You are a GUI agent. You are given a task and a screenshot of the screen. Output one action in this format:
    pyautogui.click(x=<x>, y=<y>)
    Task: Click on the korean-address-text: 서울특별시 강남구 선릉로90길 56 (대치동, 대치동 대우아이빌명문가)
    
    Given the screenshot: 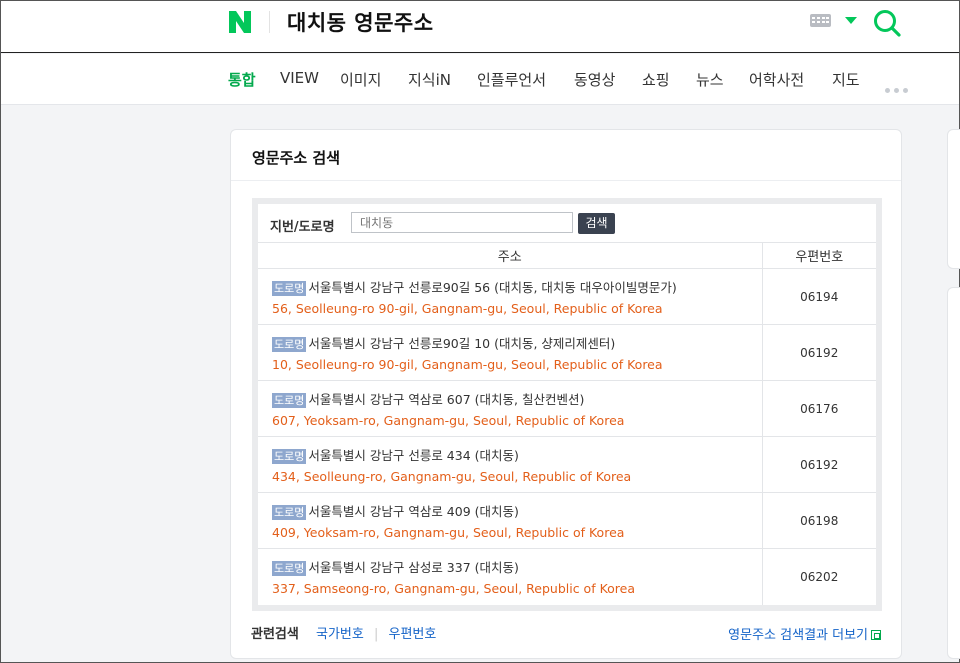 What is the action you would take?
    pyautogui.click(x=492, y=287)
    